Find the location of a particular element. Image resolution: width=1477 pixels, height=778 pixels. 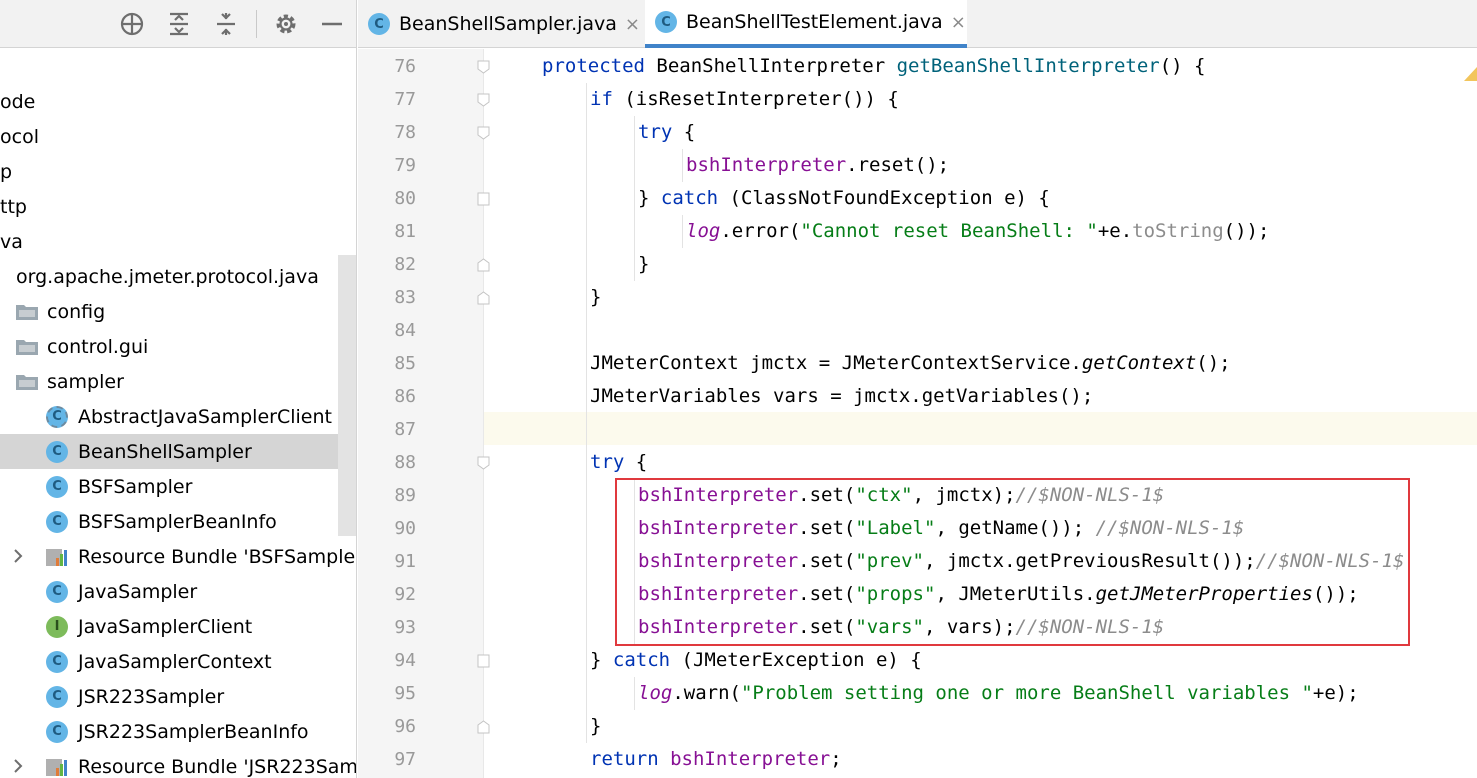

folder-icon is located at coordinates (27, 382).